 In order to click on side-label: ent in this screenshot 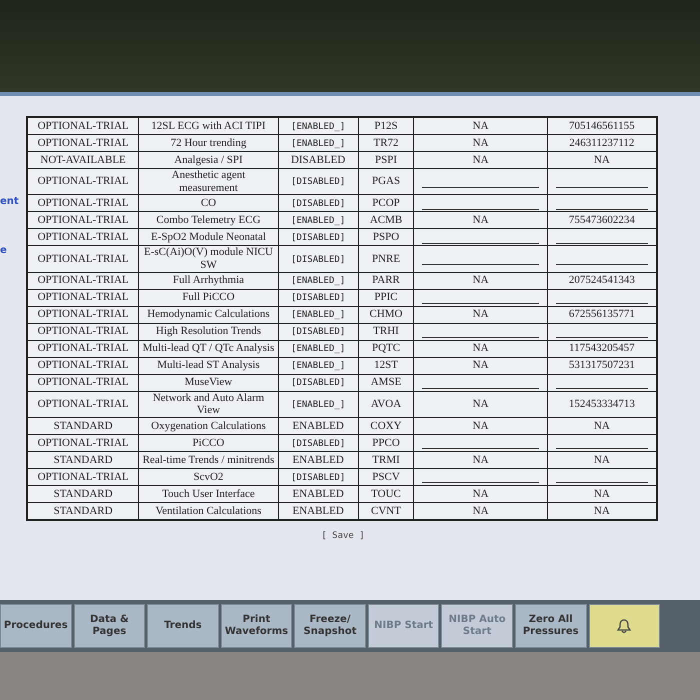, I will do `click(10, 201)`.